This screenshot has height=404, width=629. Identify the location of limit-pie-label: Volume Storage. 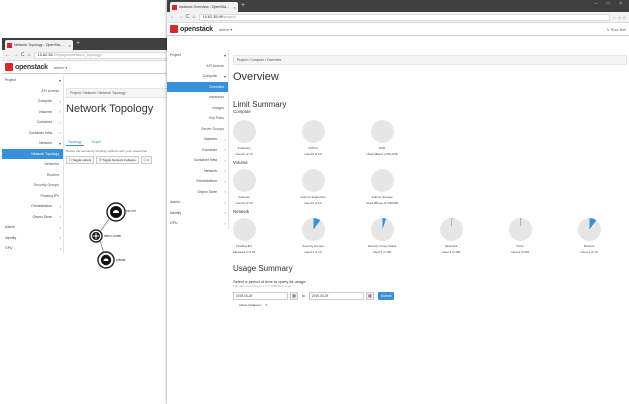
(382, 197).